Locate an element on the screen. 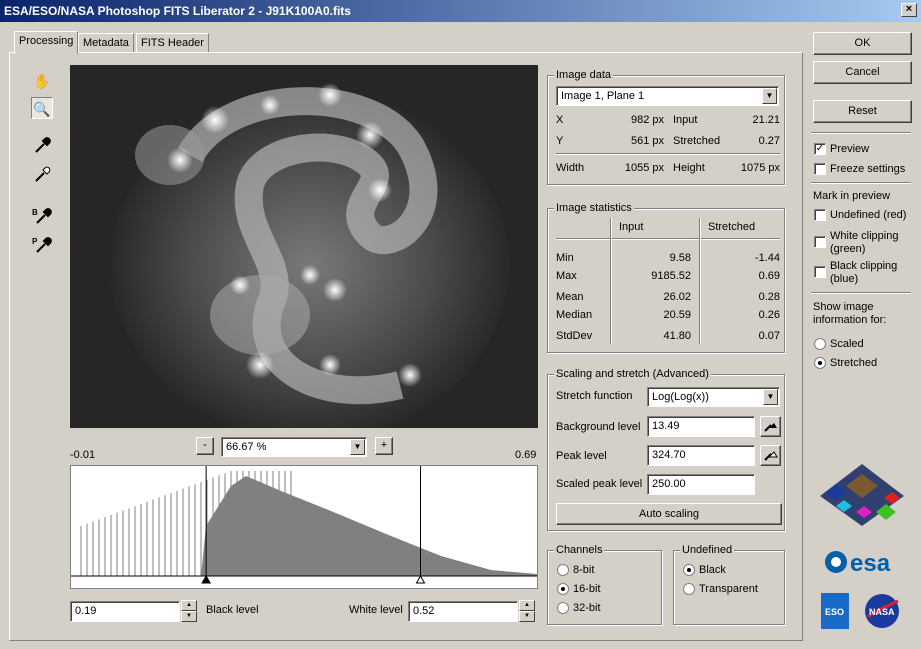 The height and width of the screenshot is (649, 921). zoom-icon: 🔍 is located at coordinates (42, 108).